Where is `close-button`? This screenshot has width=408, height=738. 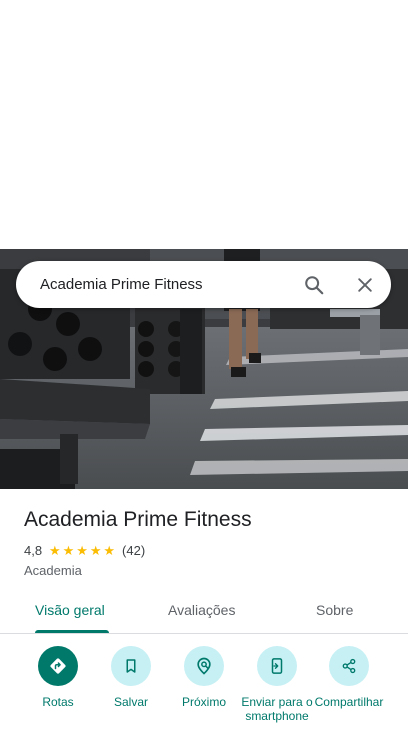 close-button is located at coordinates (365, 285).